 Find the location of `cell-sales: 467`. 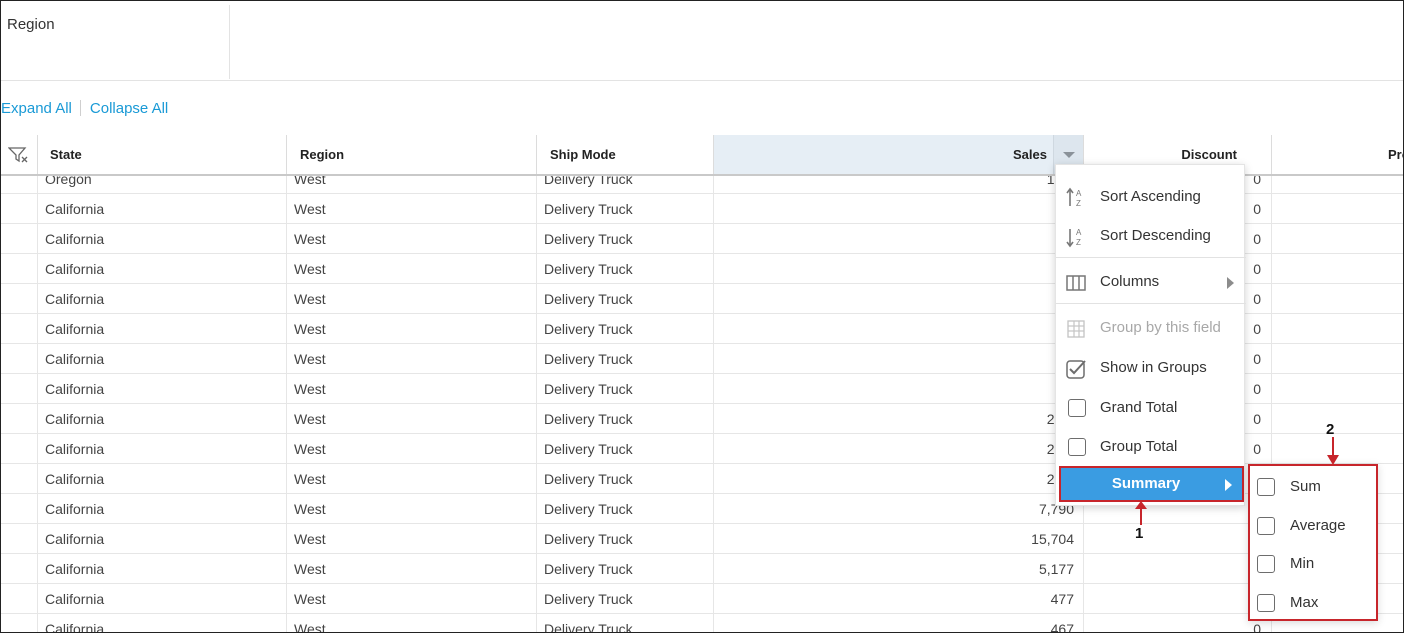

cell-sales: 467 is located at coordinates (899, 623).